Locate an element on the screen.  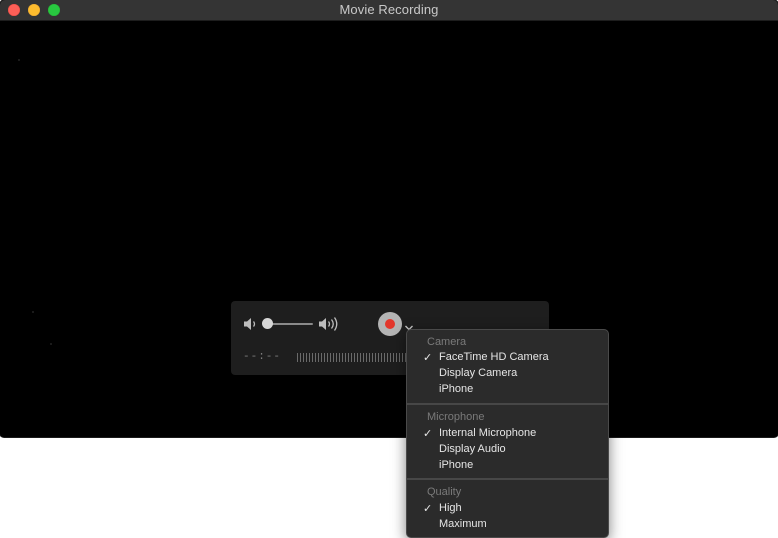
speaker-high-icon is located at coordinates (329, 326).